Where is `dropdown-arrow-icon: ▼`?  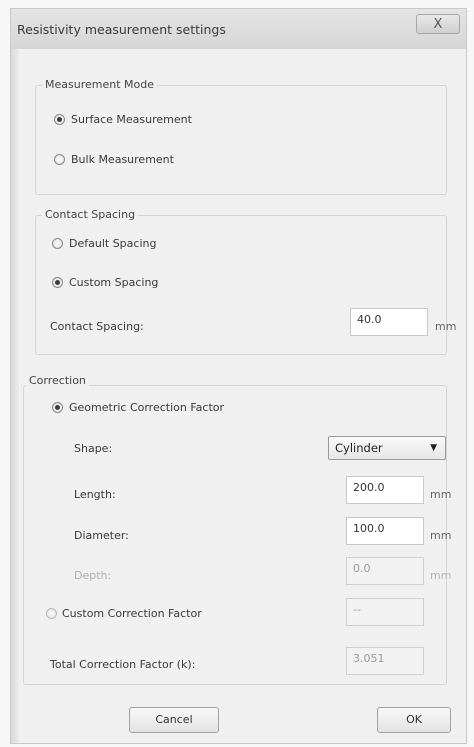
dropdown-arrow-icon: ▼ is located at coordinates (433, 448).